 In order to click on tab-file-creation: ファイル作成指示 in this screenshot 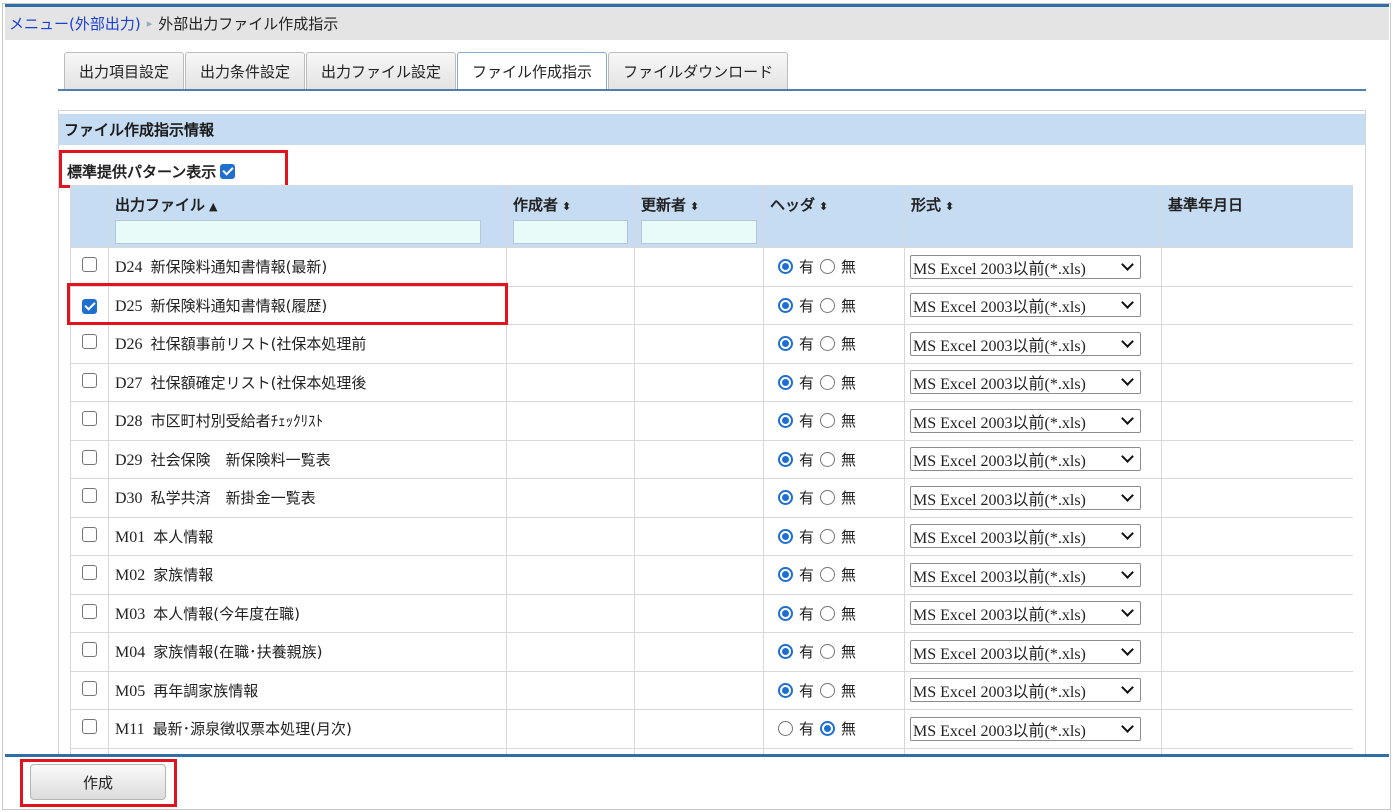, I will do `click(532, 71)`.